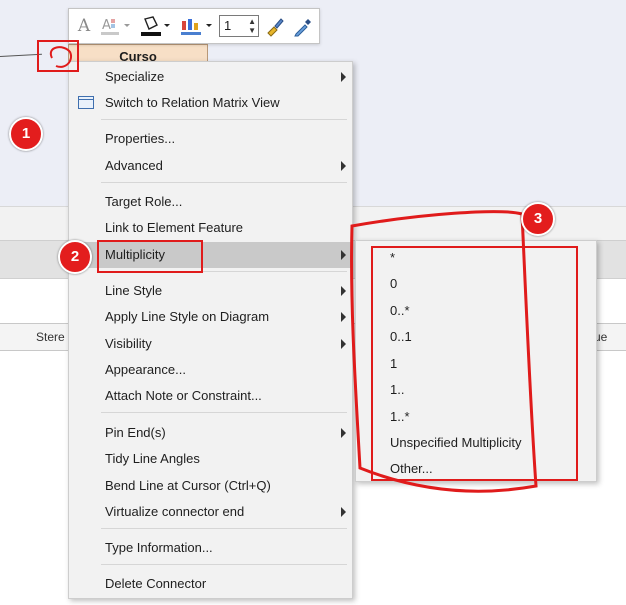  Describe the element at coordinates (239, 26) in the screenshot. I see `line-width-spinner: 1 ▲ ▼` at that location.